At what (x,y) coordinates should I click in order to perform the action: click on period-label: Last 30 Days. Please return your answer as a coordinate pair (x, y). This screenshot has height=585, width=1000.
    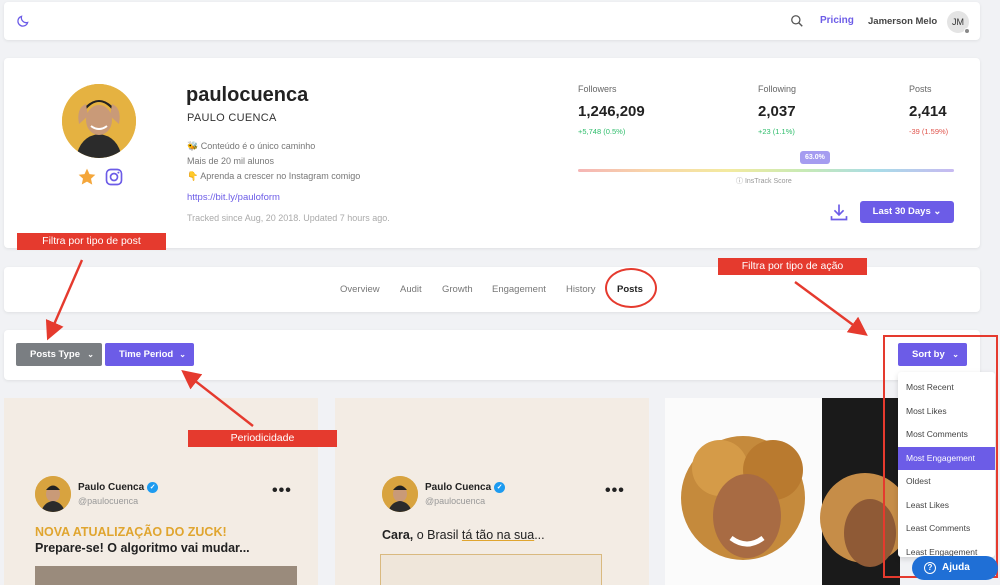
    Looking at the image, I should click on (901, 211).